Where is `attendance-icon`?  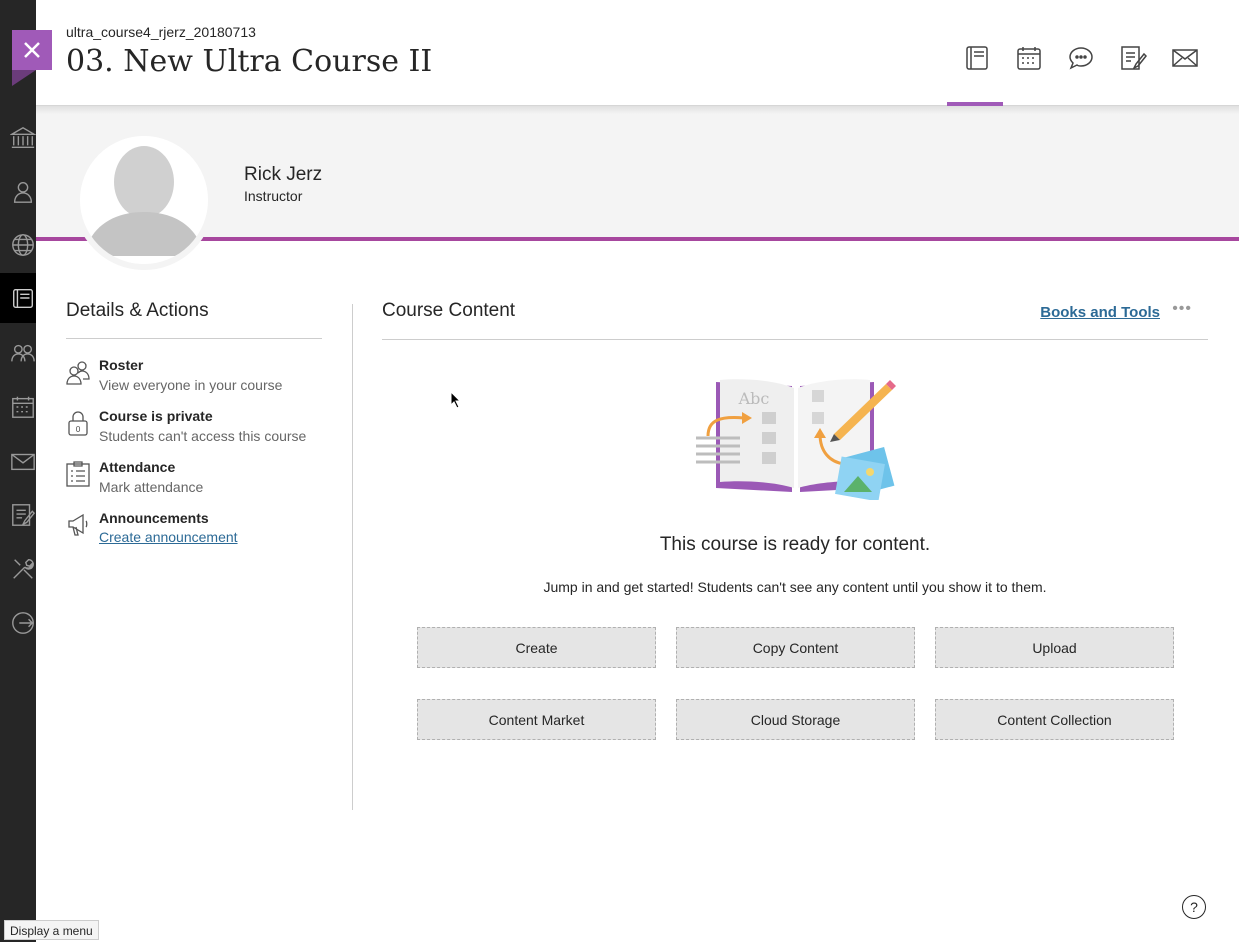 attendance-icon is located at coordinates (78, 474).